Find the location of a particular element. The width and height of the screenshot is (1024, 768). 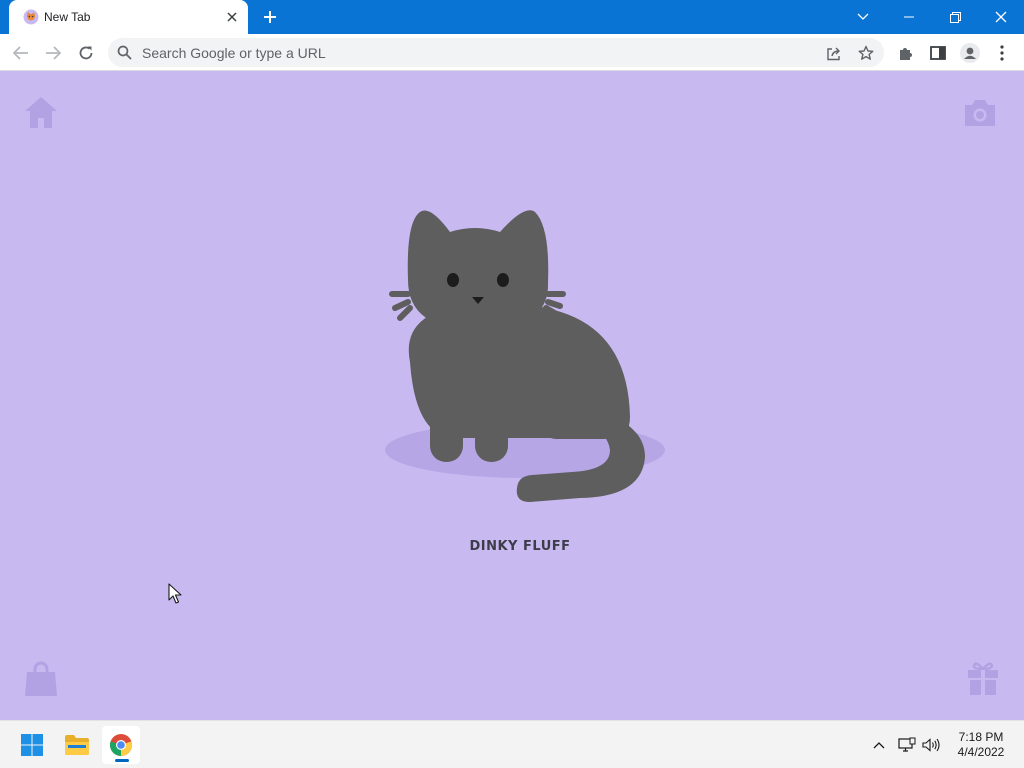

volume-icon is located at coordinates (931, 745).